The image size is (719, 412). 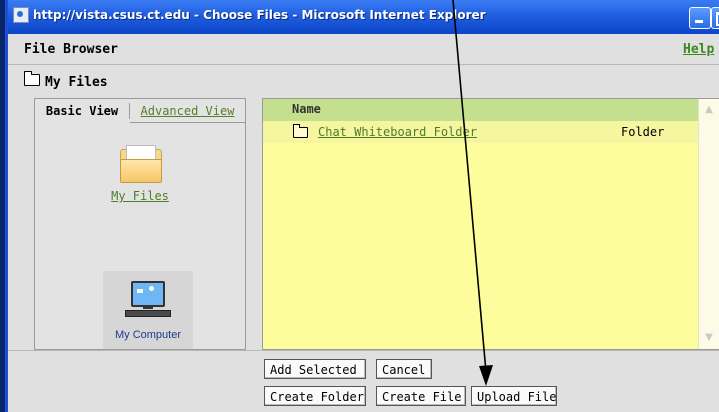 I want to click on scroll-down-icon: ▼, so click(x=709, y=338).